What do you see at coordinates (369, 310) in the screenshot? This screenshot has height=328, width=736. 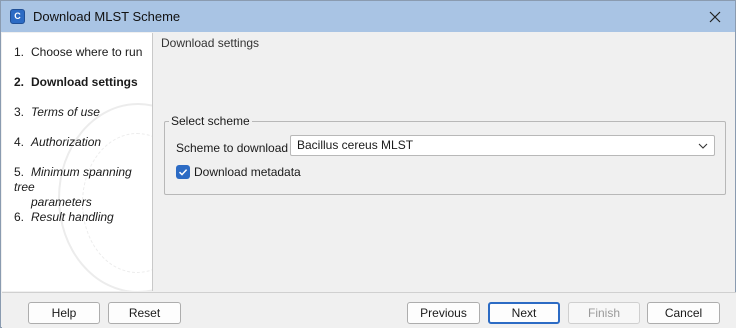 I see `button-bar: Help Reset Previous Next Finish Cancel` at bounding box center [369, 310].